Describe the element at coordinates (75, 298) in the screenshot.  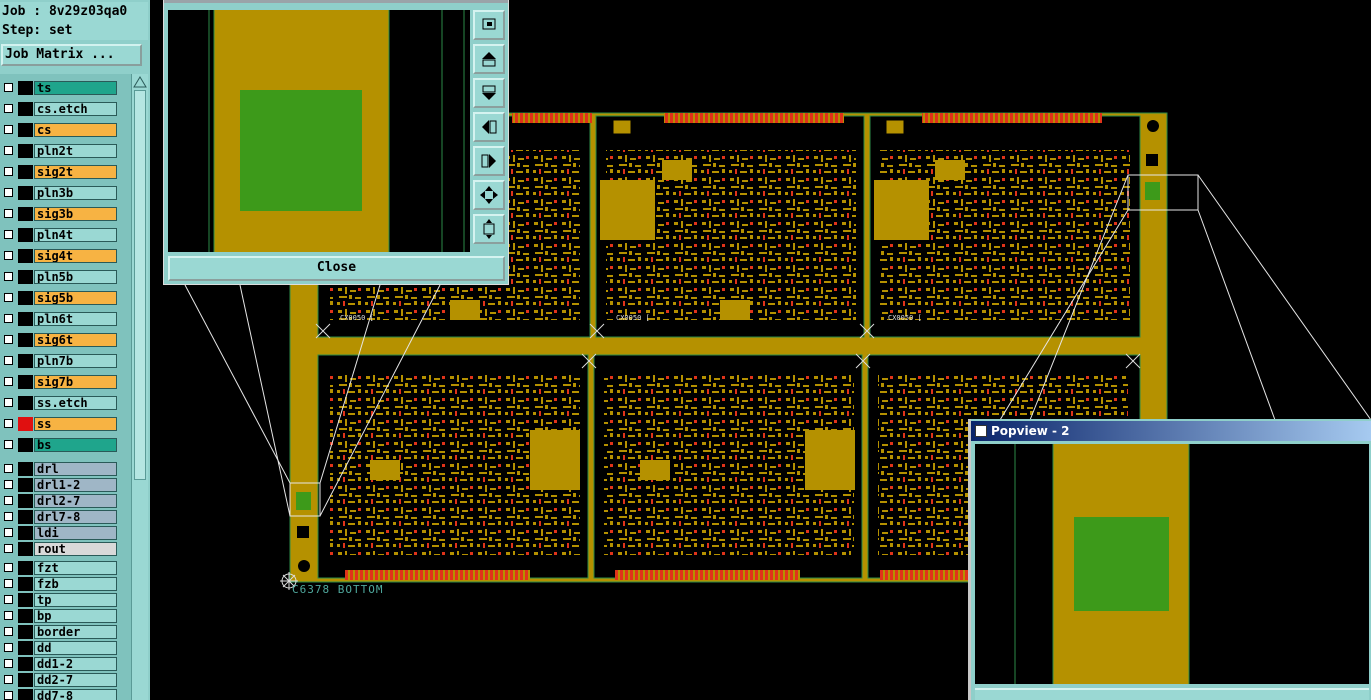
I see `layer-name: sig5b` at that location.